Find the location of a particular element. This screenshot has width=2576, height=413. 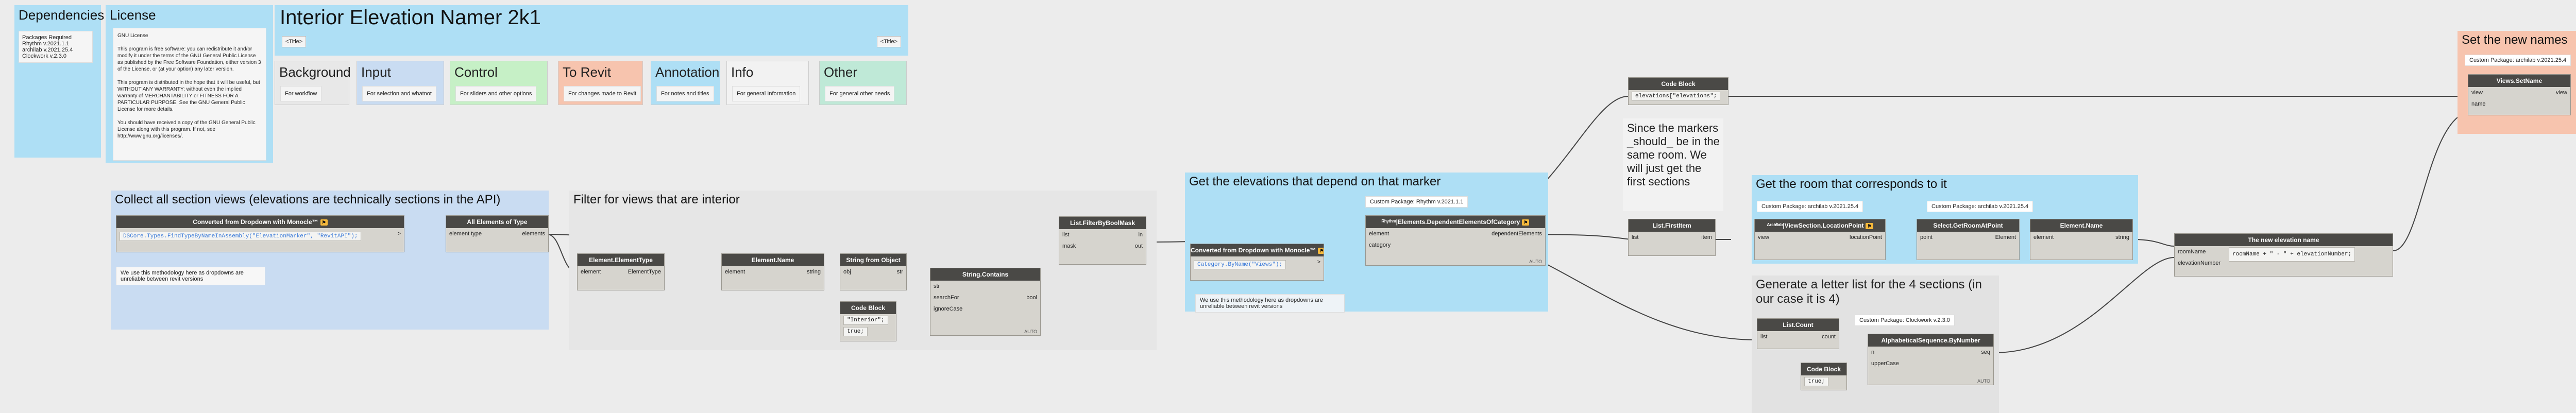

legend-note: For changes made to Revit is located at coordinates (602, 93).